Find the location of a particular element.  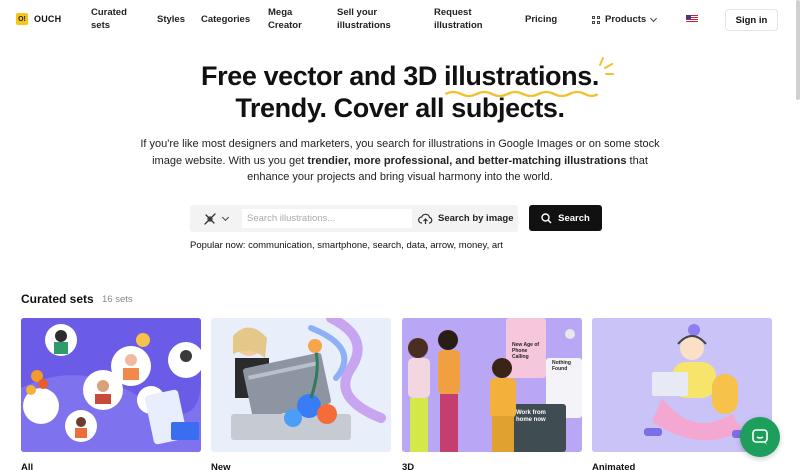

nav-products-dropdown: Products is located at coordinates (625, 19).